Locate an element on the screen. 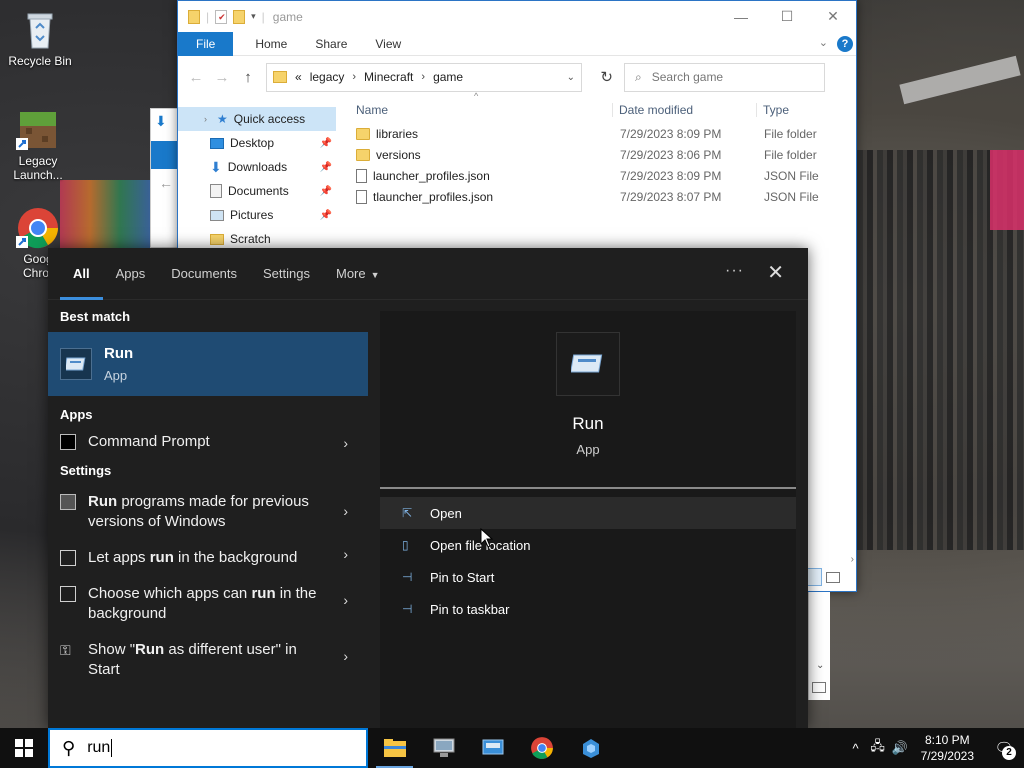 The height and width of the screenshot is (768, 1024). chrome-icon is located at coordinates (541, 748).